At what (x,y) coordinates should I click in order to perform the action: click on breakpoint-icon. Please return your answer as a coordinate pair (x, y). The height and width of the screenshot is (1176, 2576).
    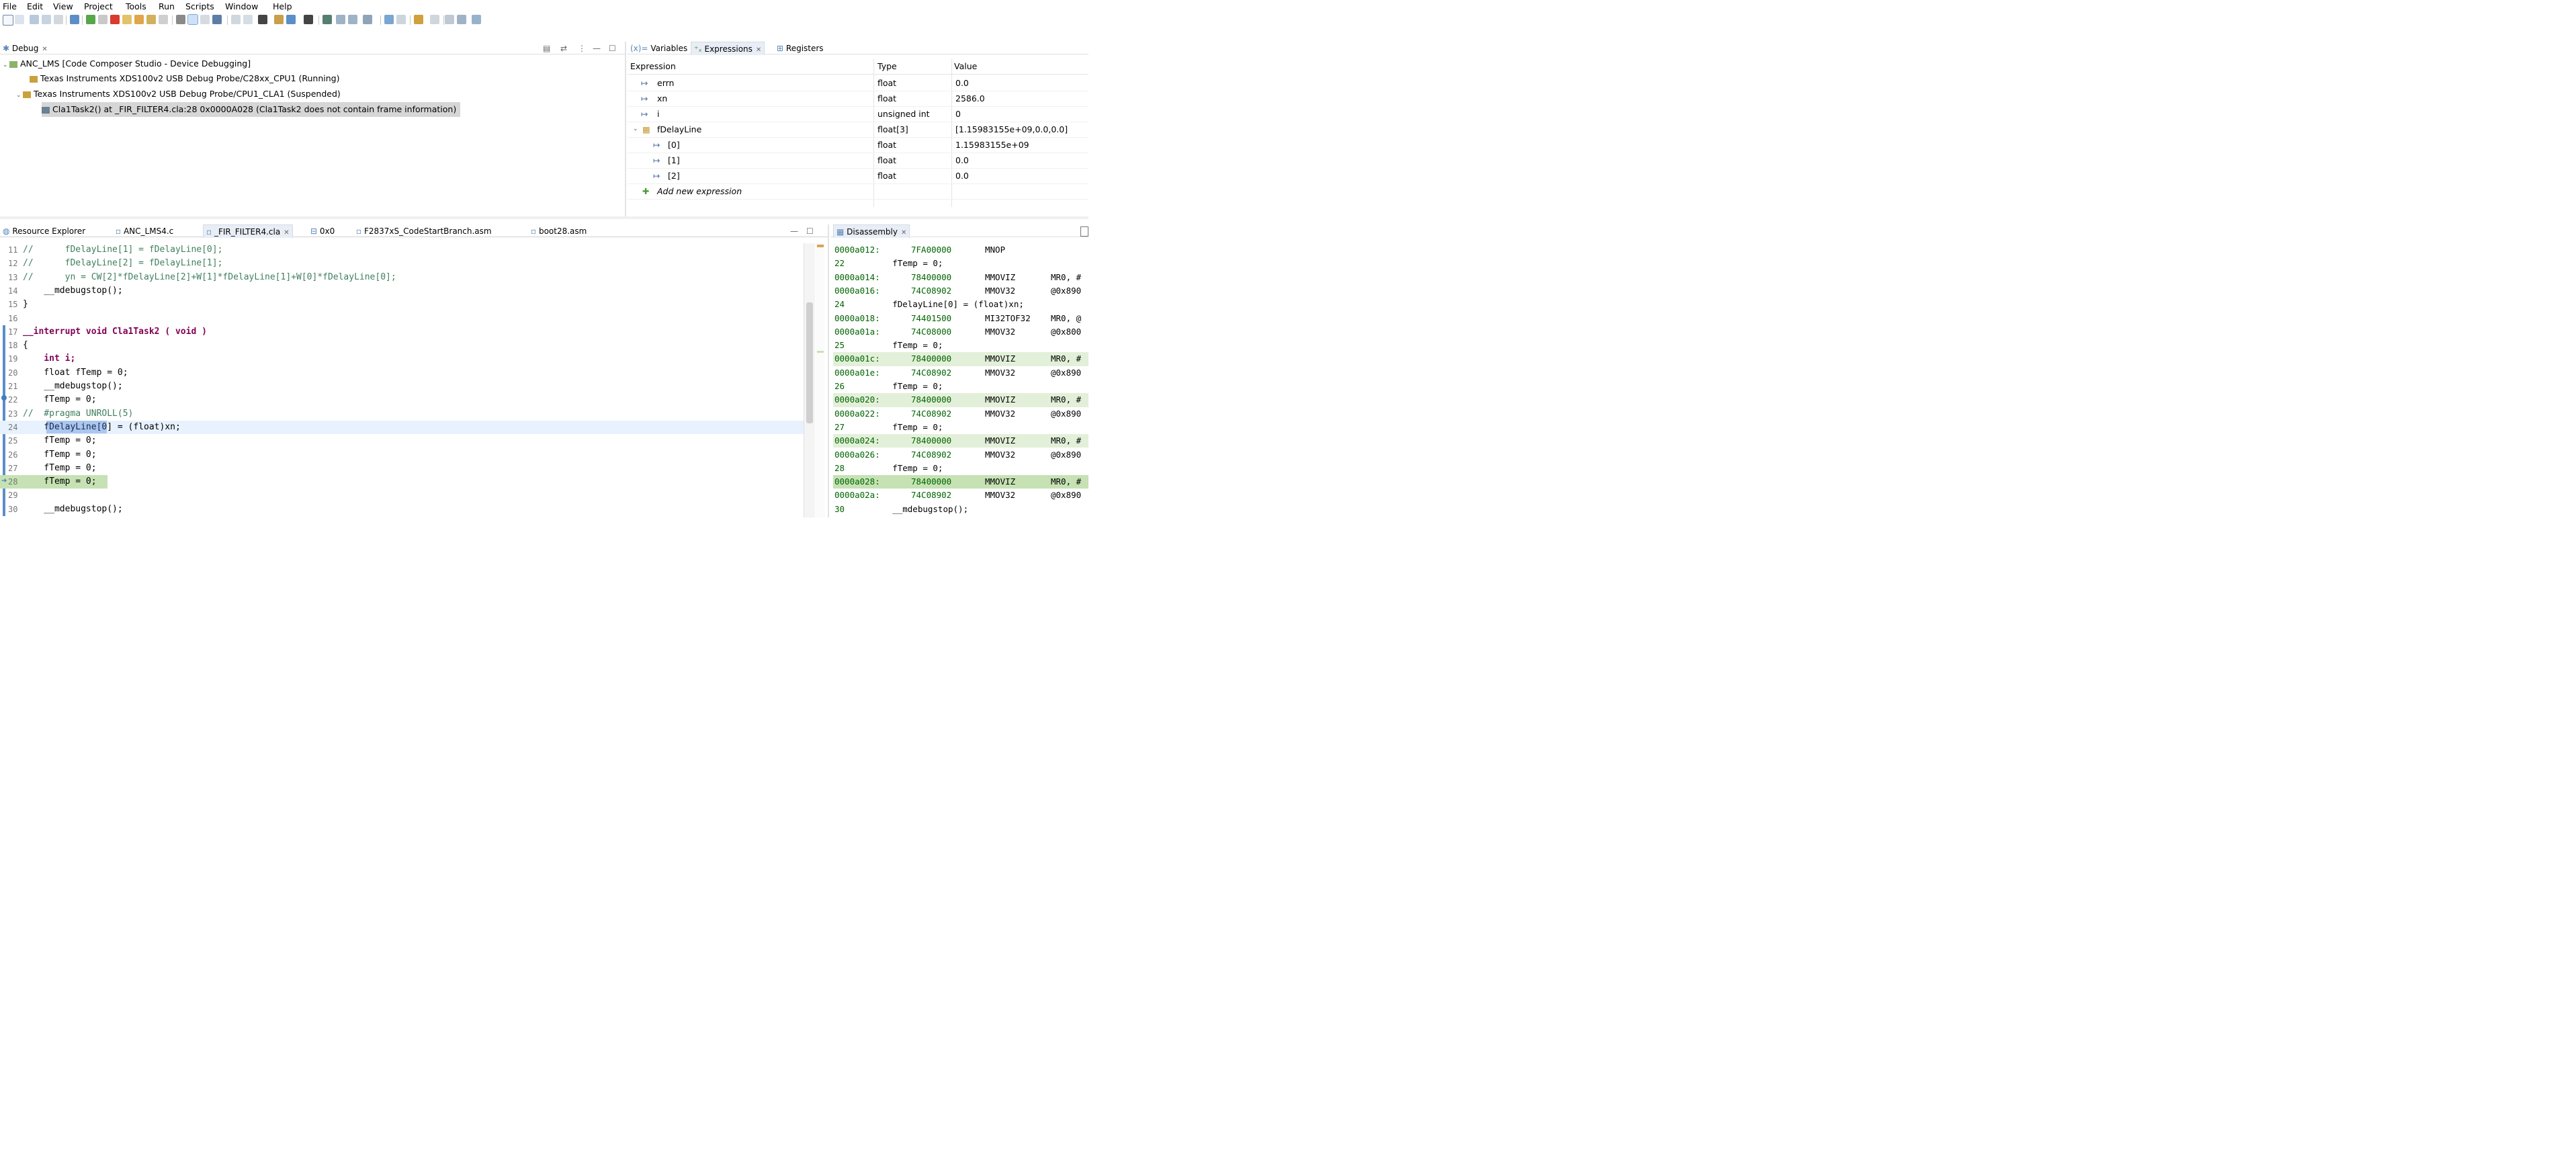
    Looking at the image, I should click on (4, 398).